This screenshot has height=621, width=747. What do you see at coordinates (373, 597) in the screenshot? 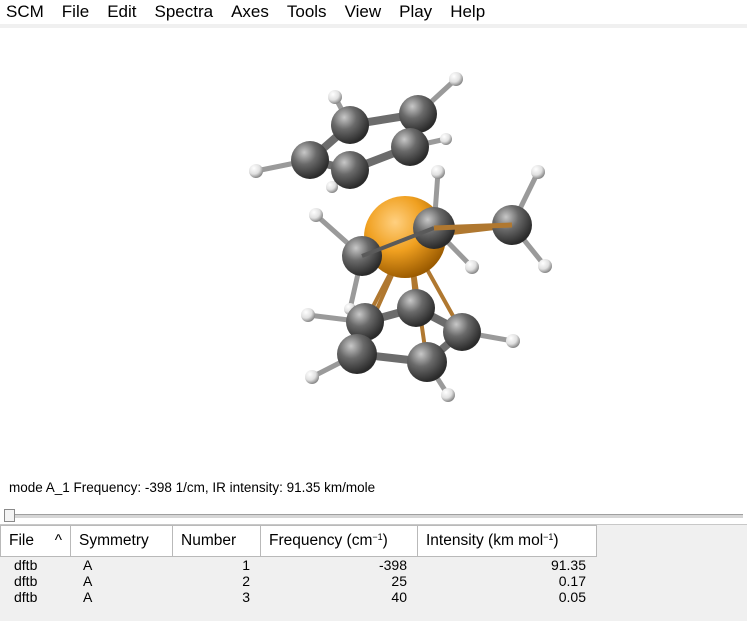
I see `table-row: dftb A 3 40 0.05` at bounding box center [373, 597].